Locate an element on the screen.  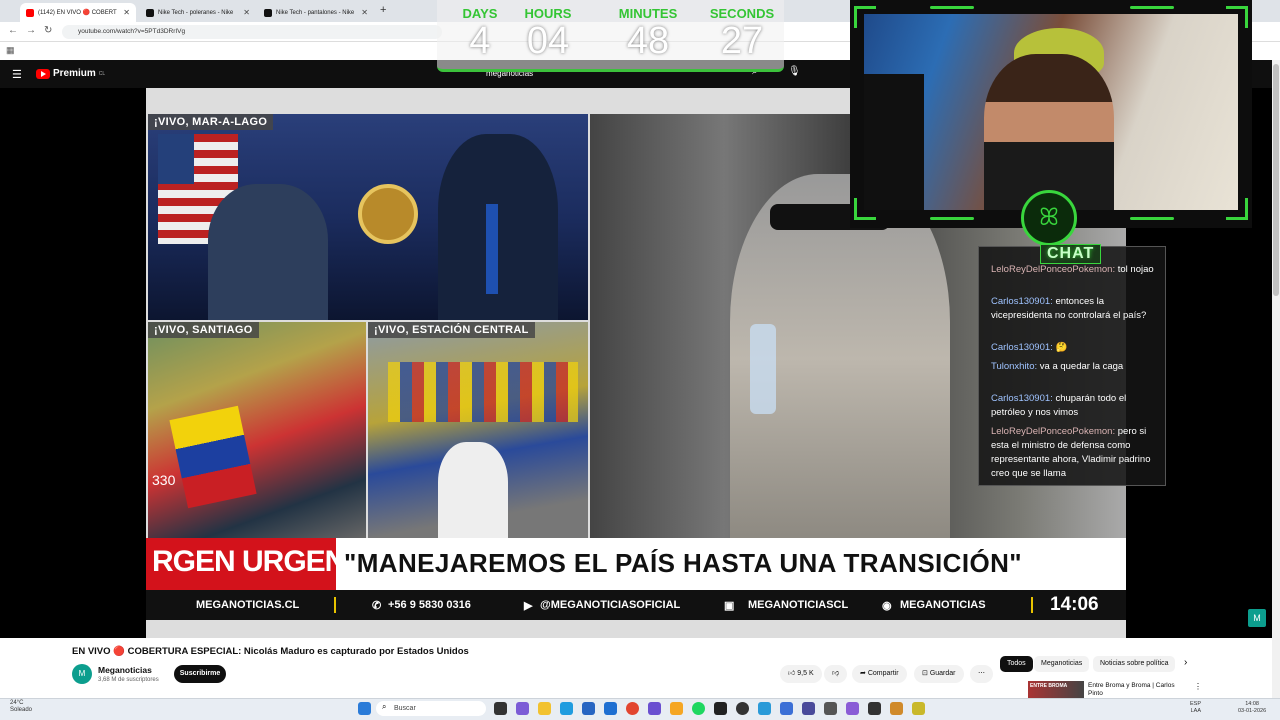
search-icon: ⌕ is located at coordinates (384, 706).